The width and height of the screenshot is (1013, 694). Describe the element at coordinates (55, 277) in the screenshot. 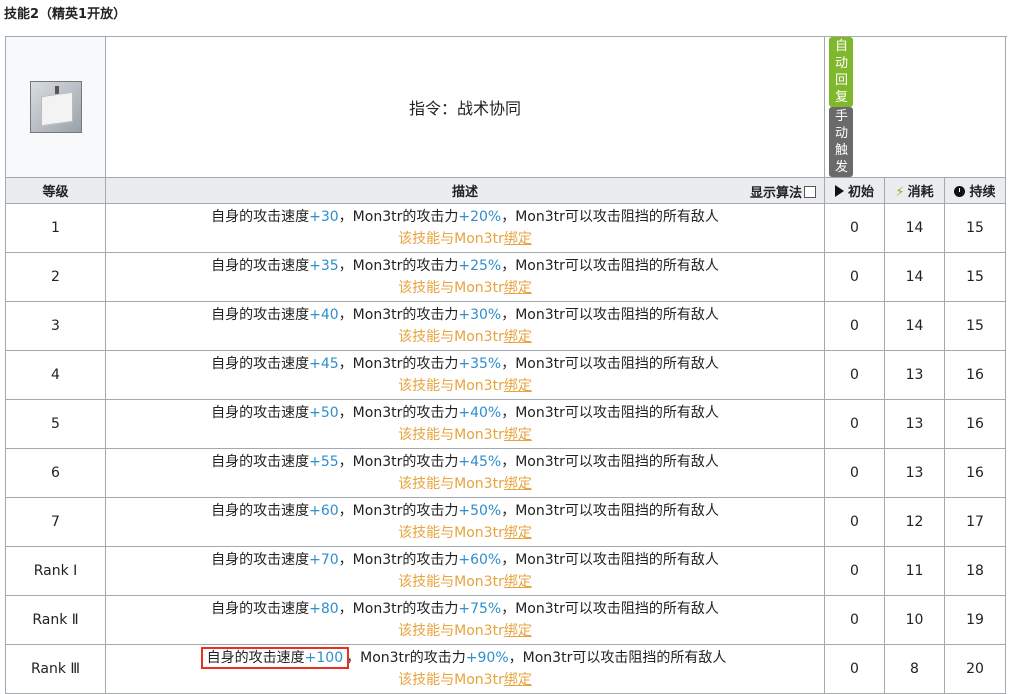

I see `level-cell: 2` at that location.